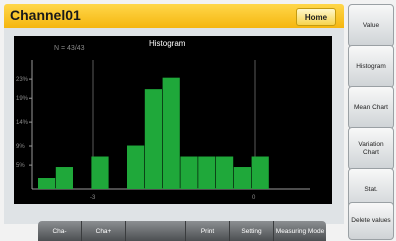 The width and height of the screenshot is (396, 241). I want to click on sample-count-label: N = 43/43, so click(69, 48).